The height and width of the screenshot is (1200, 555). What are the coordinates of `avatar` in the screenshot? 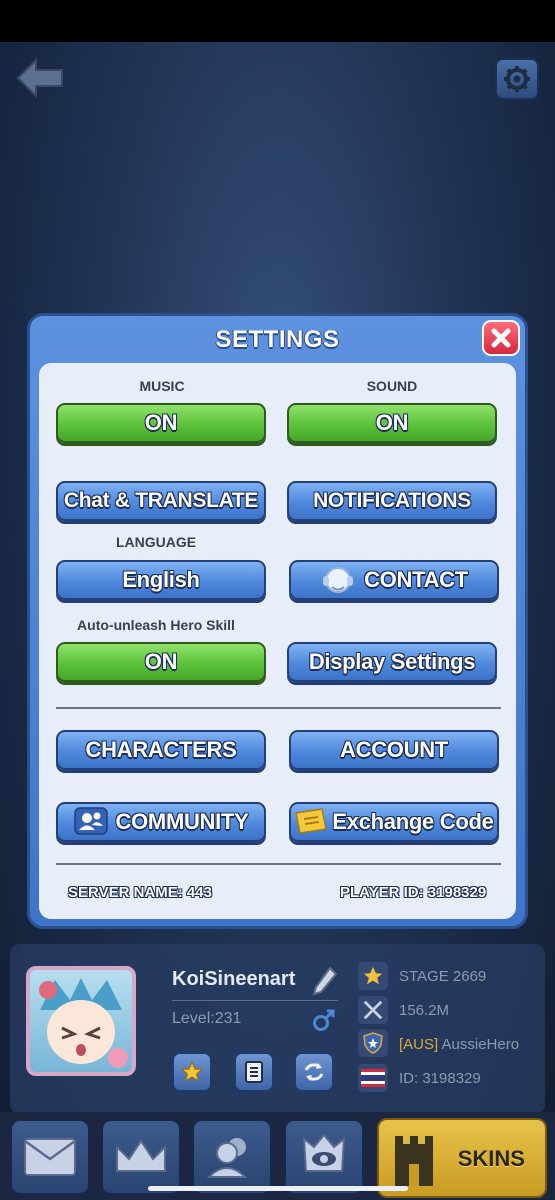 It's located at (81, 1021).